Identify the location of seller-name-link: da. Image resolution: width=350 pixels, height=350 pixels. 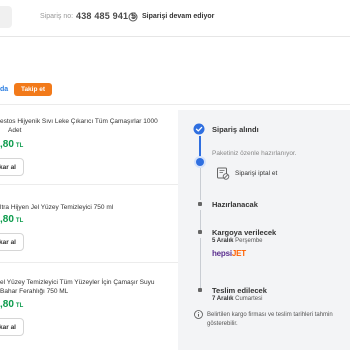
(4, 89).